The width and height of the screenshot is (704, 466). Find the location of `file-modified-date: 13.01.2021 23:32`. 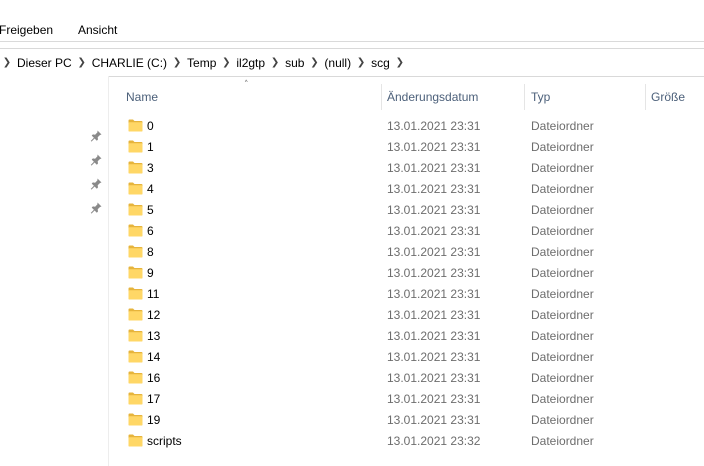

file-modified-date: 13.01.2021 23:32 is located at coordinates (434, 441).